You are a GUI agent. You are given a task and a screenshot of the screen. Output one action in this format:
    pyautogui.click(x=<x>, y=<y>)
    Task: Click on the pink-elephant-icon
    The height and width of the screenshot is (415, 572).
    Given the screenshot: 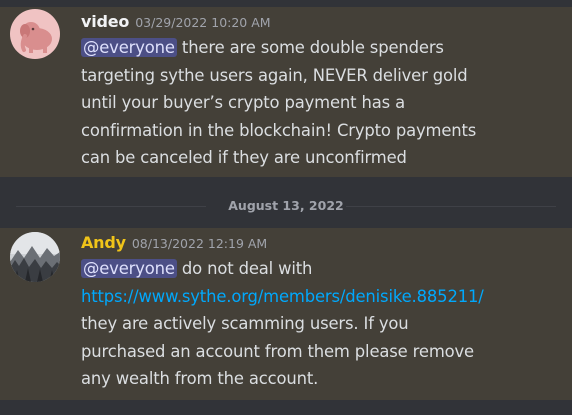 What is the action you would take?
    pyautogui.click(x=35, y=34)
    